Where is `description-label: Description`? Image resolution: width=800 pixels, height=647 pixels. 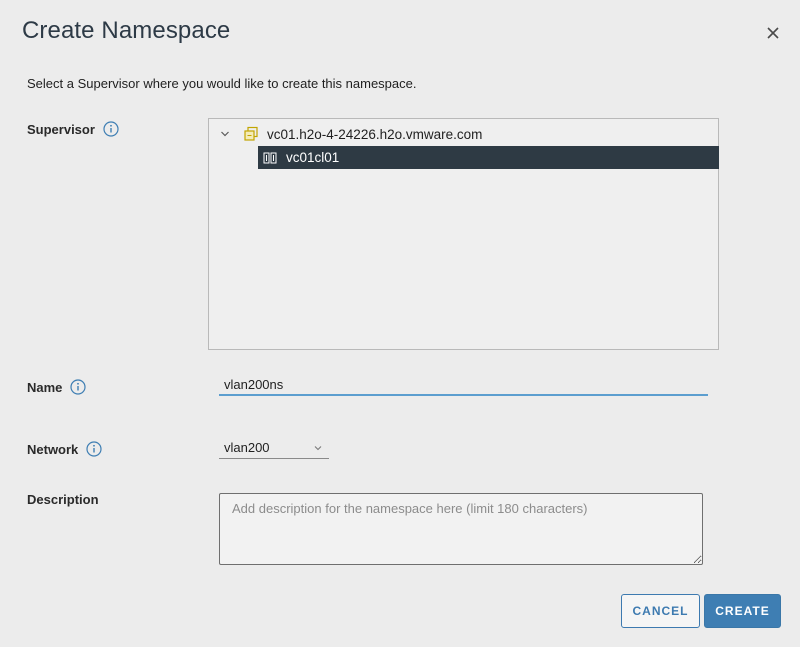 description-label: Description is located at coordinates (63, 499).